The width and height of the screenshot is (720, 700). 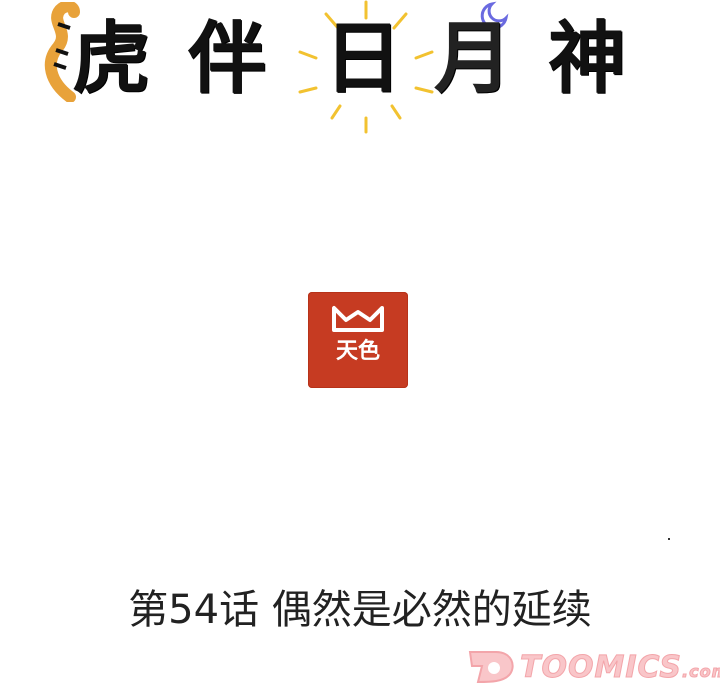 What do you see at coordinates (227, 59) in the screenshot?
I see `title-char-2: 伴` at bounding box center [227, 59].